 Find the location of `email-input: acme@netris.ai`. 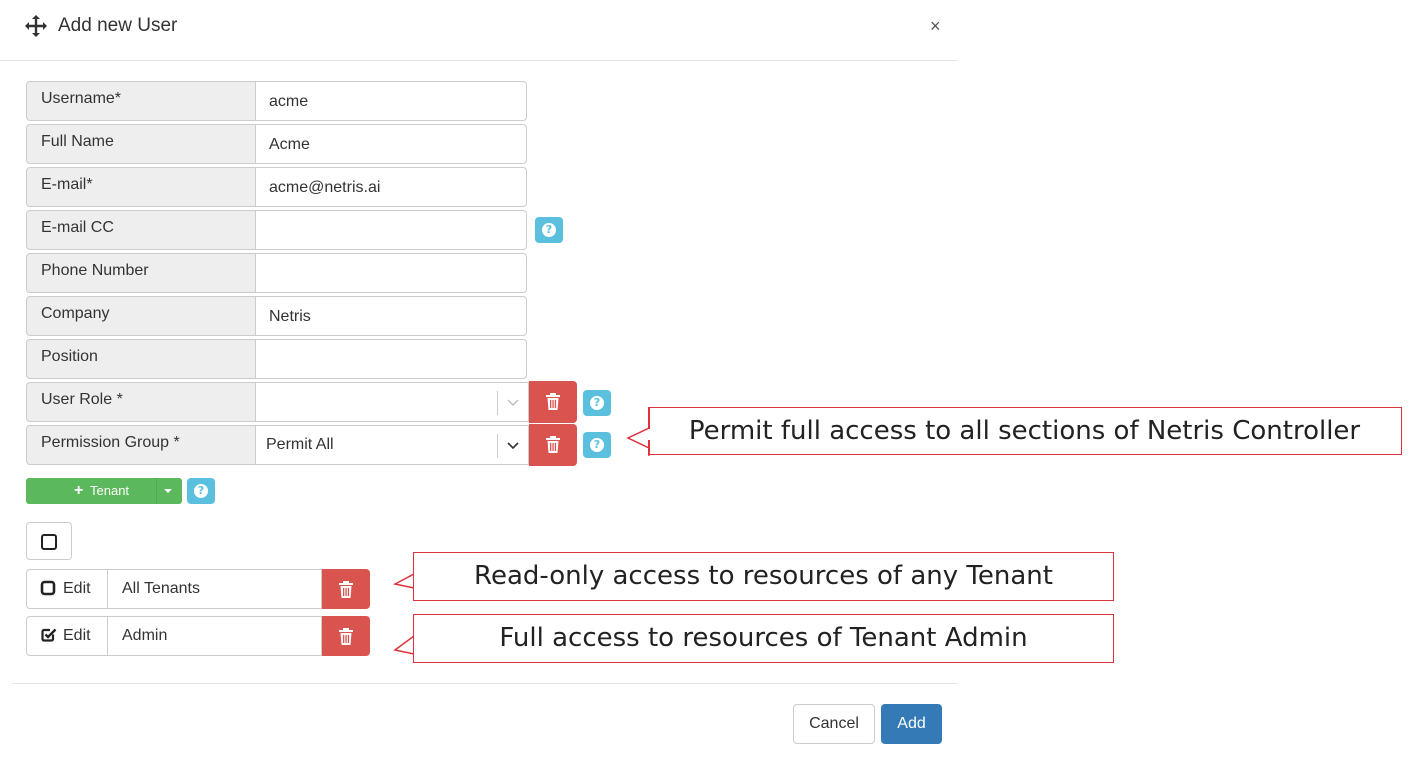

email-input: acme@netris.ai is located at coordinates (391, 187).